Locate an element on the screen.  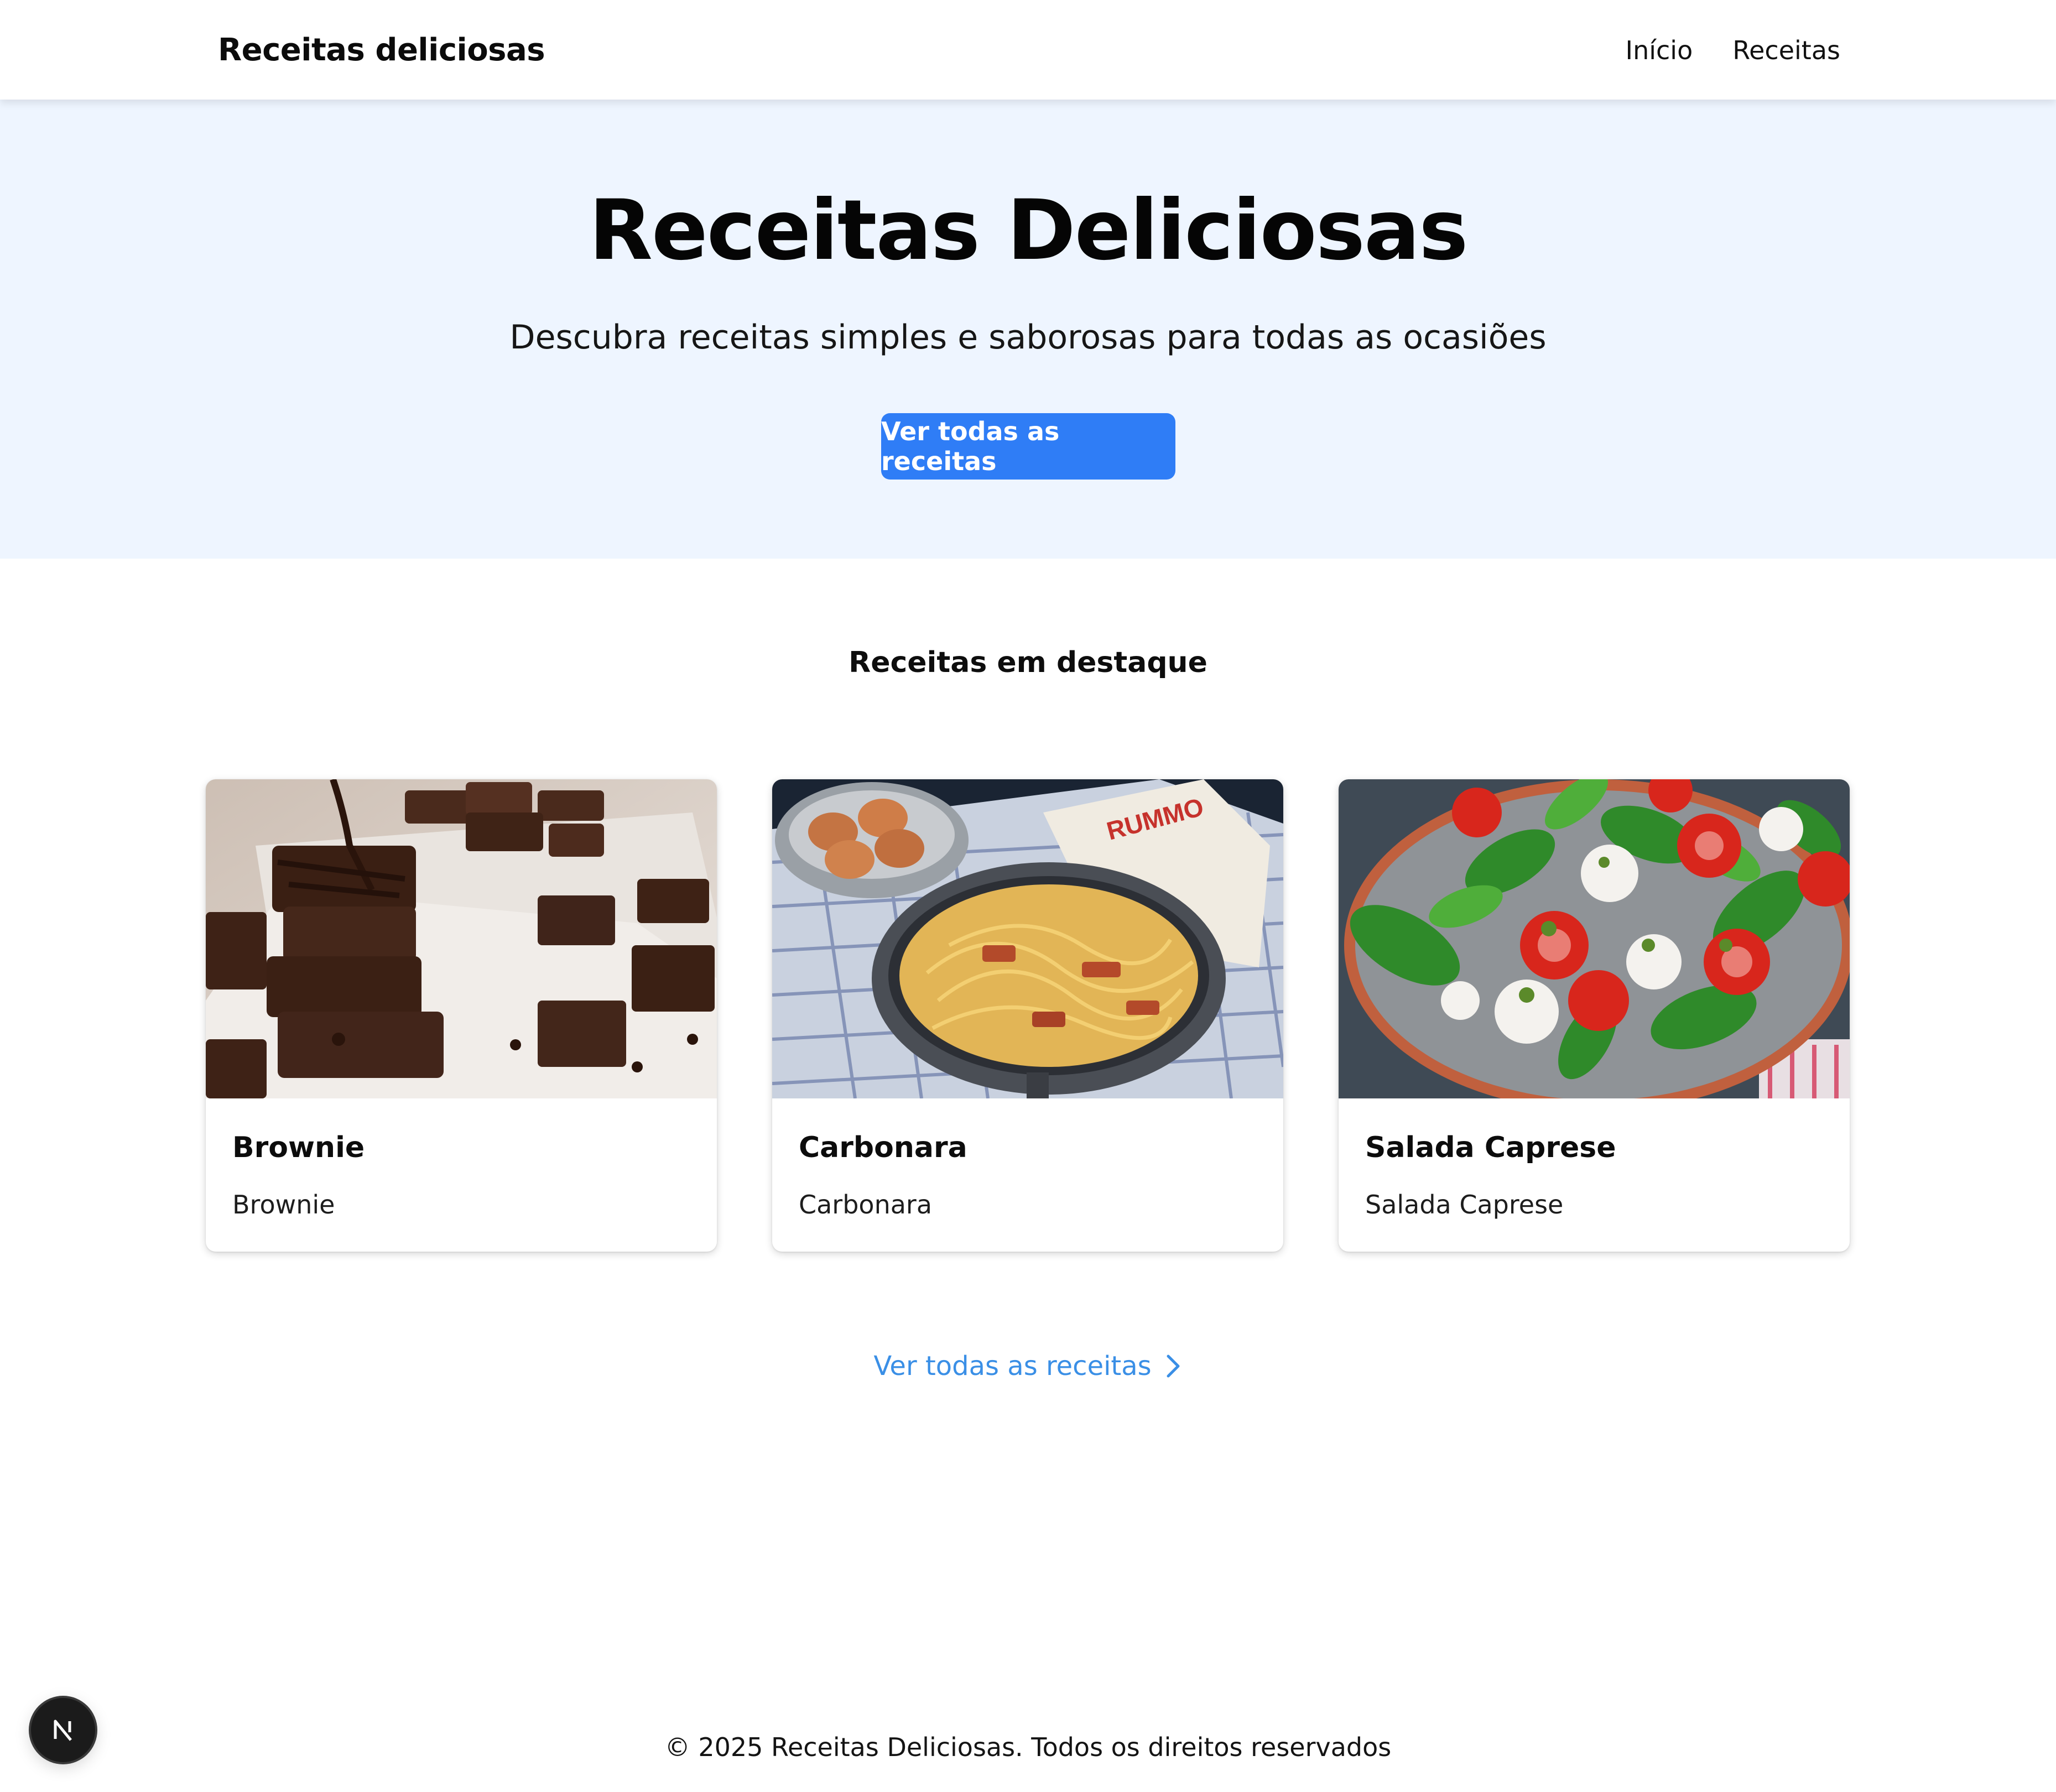
nextjs-logo-icon is located at coordinates (63, 1730).